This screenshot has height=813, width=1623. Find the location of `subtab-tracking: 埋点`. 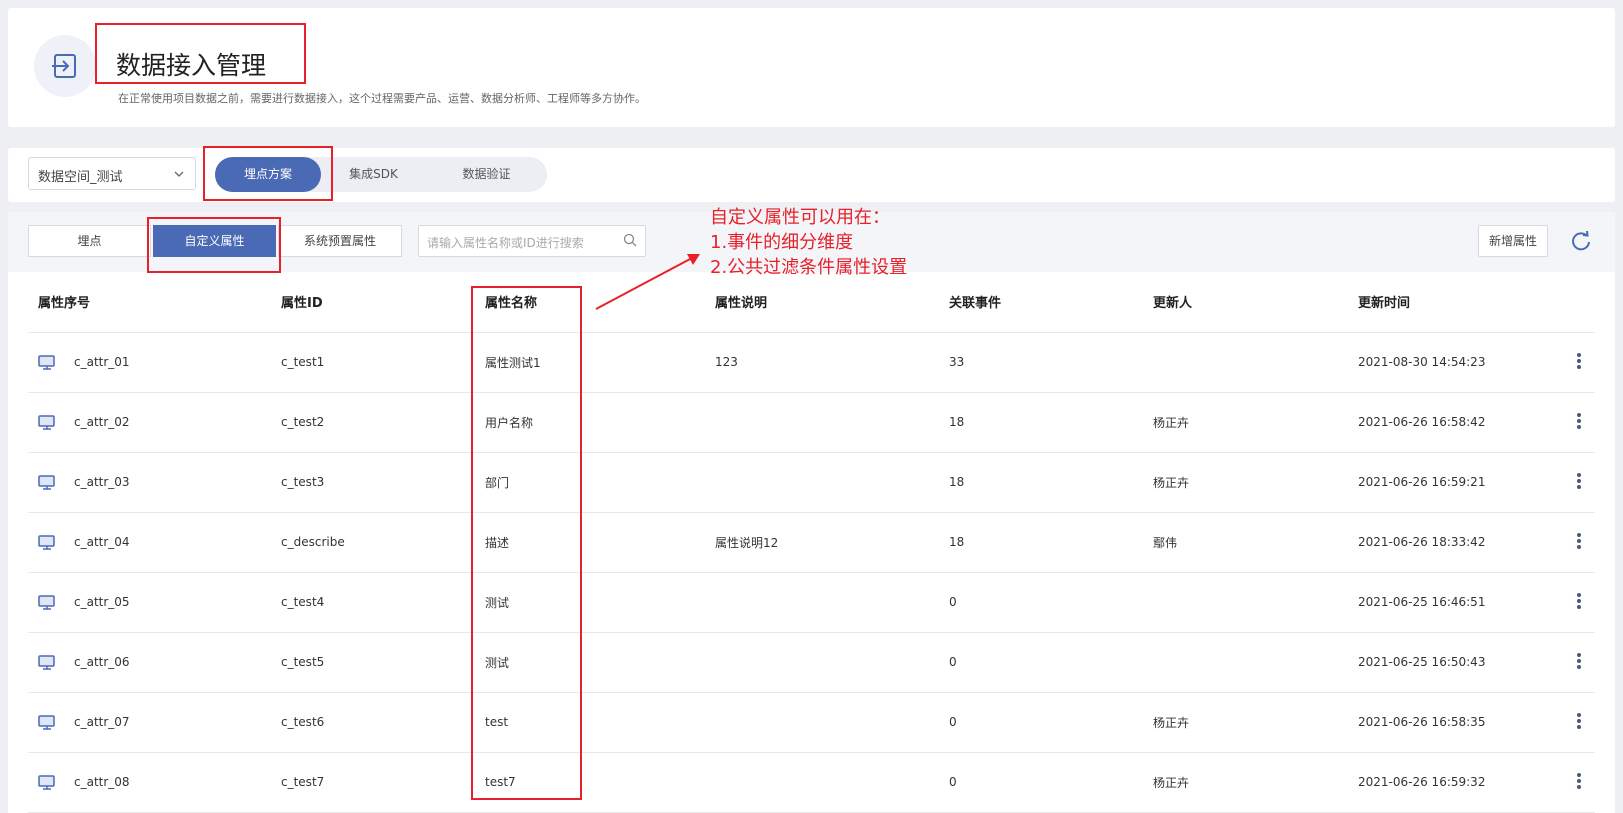

subtab-tracking: 埋点 is located at coordinates (89, 241).